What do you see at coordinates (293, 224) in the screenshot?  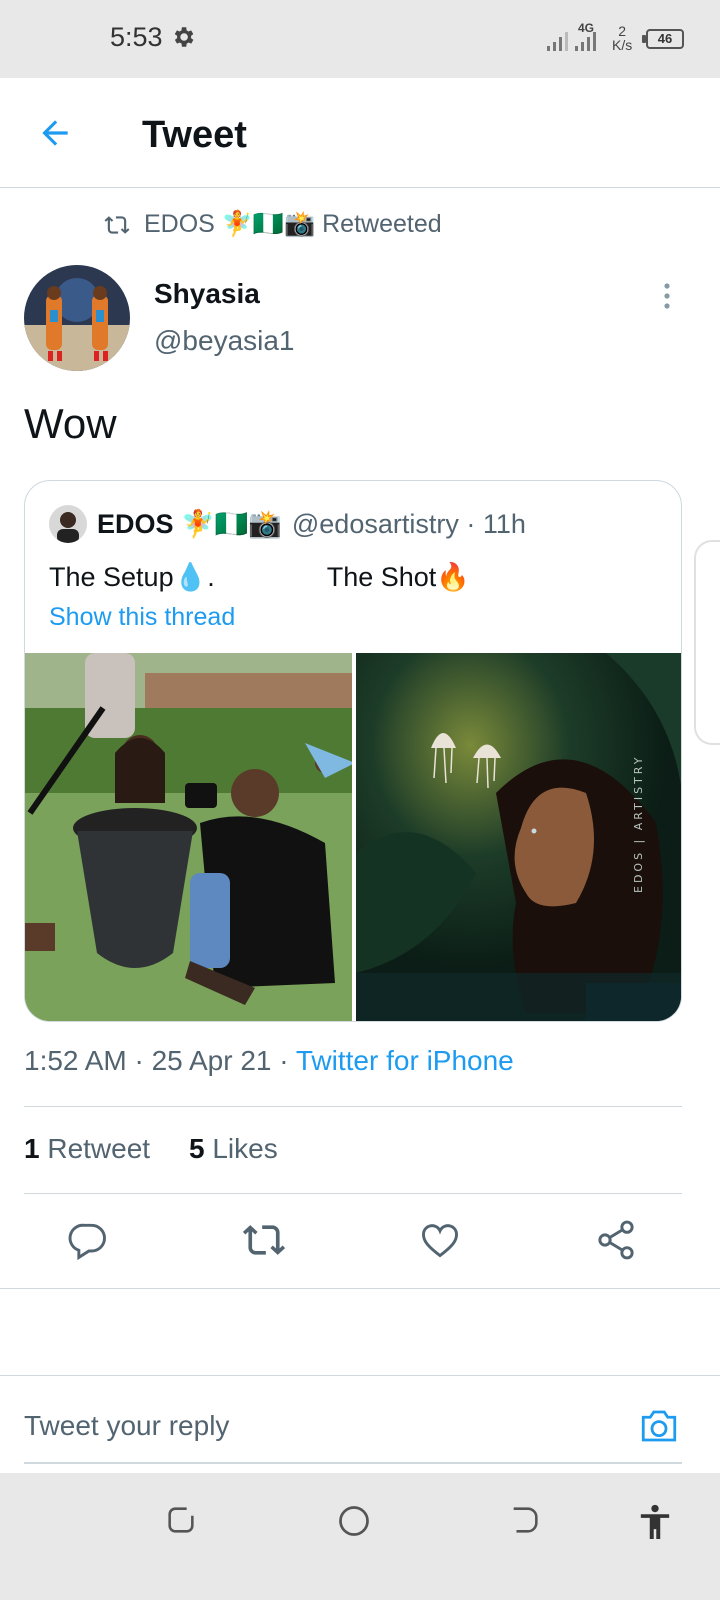 I see `retweet-context-text: EDOS 🧚🇳🇬📸 Retweeted` at bounding box center [293, 224].